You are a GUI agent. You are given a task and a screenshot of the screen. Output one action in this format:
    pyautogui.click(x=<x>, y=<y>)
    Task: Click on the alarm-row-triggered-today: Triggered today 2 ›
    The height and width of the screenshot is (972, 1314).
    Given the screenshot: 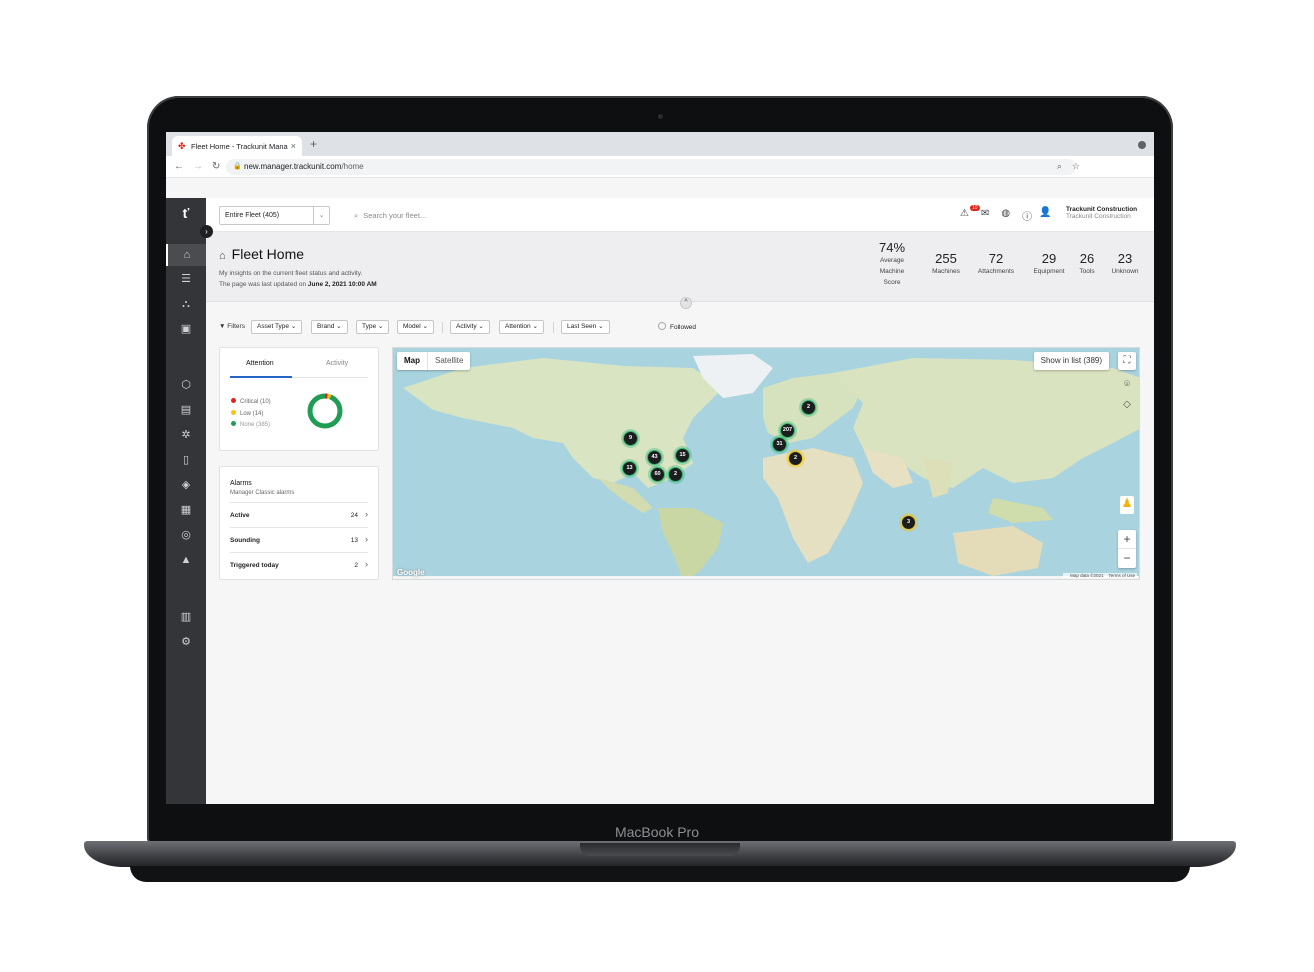 What is the action you would take?
    pyautogui.click(x=299, y=564)
    